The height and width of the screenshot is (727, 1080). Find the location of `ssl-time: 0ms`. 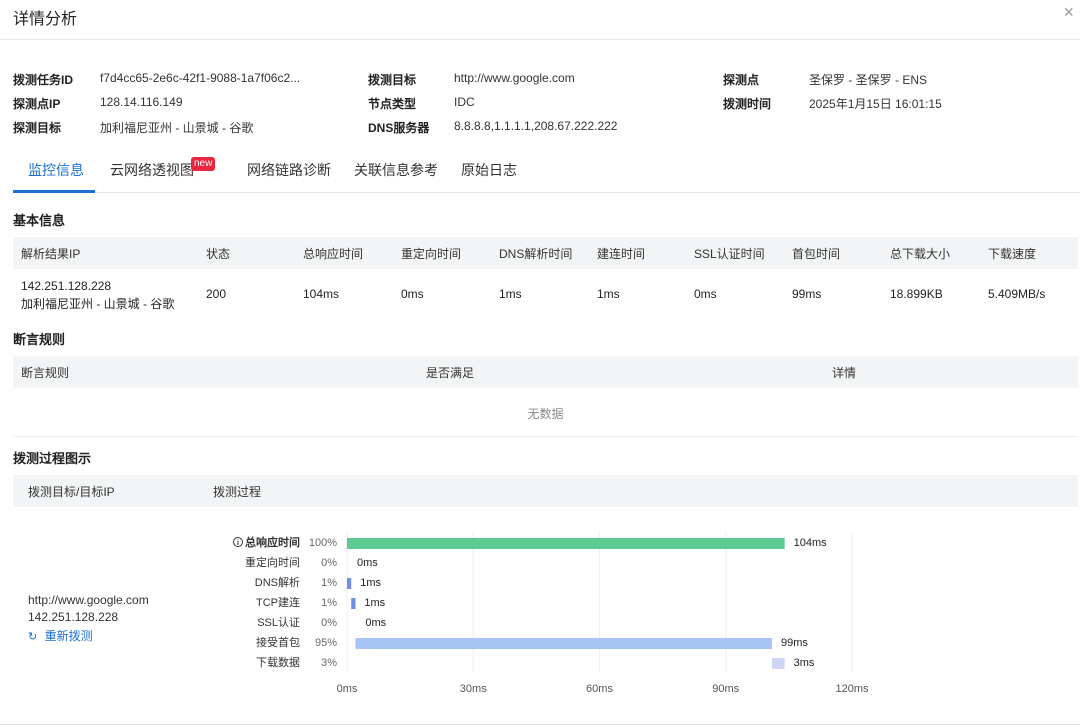

ssl-time: 0ms is located at coordinates (705, 294).